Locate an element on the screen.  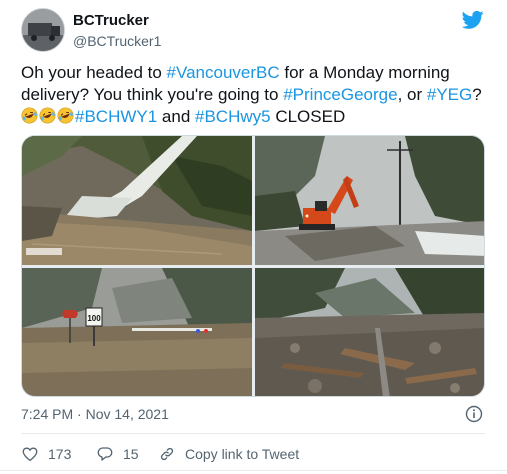
photo-waterfall-flood is located at coordinates (137, 200).